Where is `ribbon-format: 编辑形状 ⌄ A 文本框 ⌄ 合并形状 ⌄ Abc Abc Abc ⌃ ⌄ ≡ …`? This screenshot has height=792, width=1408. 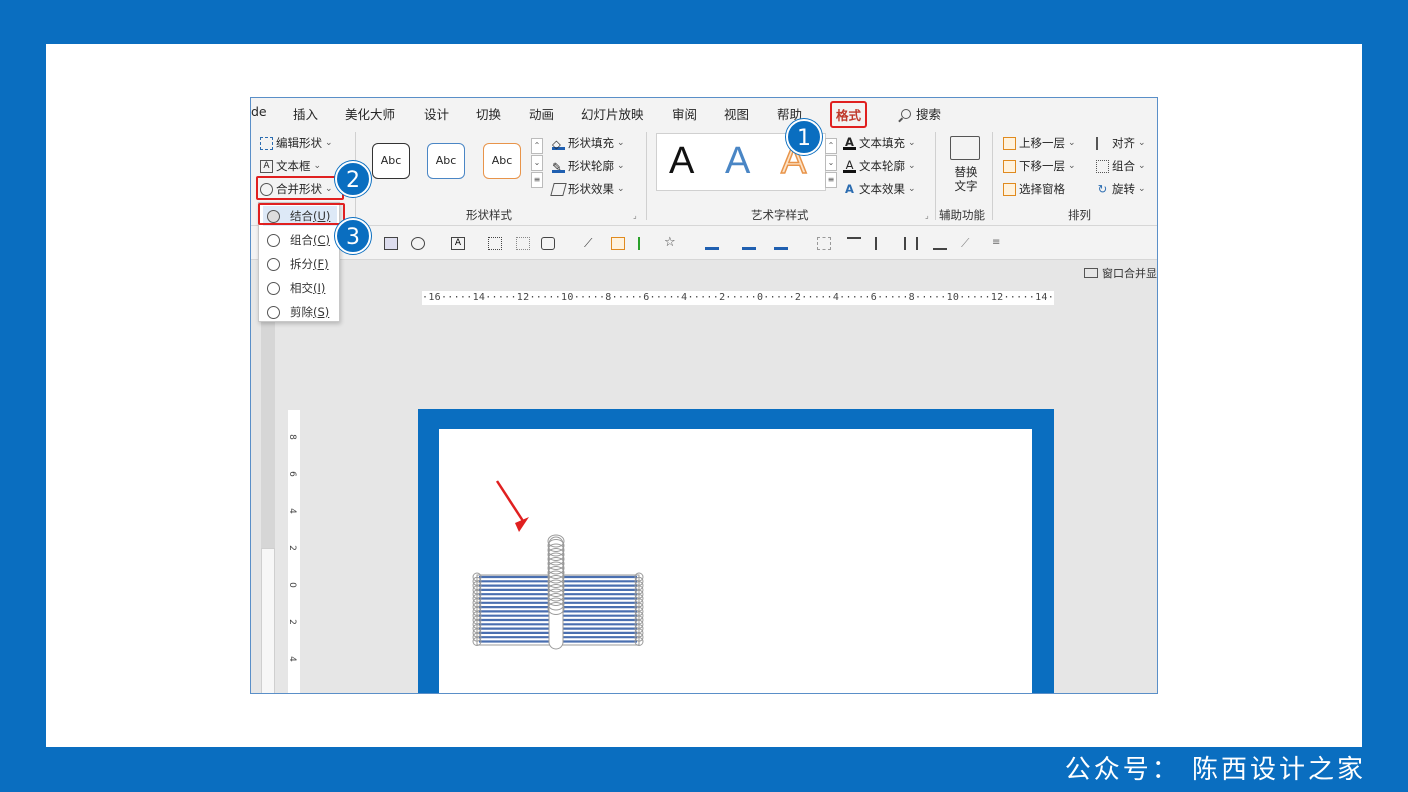 ribbon-format: 编辑形状 ⌄ A 文本框 ⌄ 合并形状 ⌄ Abc Abc Abc ⌃ ⌄ ≡ … is located at coordinates (704, 177).